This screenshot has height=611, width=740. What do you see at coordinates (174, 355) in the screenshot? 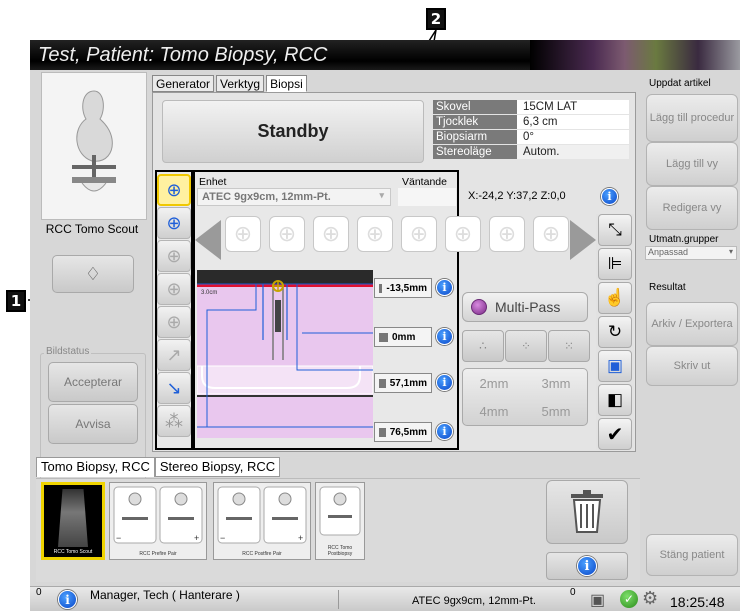
I see `needle-up-button: ↗` at bounding box center [174, 355].